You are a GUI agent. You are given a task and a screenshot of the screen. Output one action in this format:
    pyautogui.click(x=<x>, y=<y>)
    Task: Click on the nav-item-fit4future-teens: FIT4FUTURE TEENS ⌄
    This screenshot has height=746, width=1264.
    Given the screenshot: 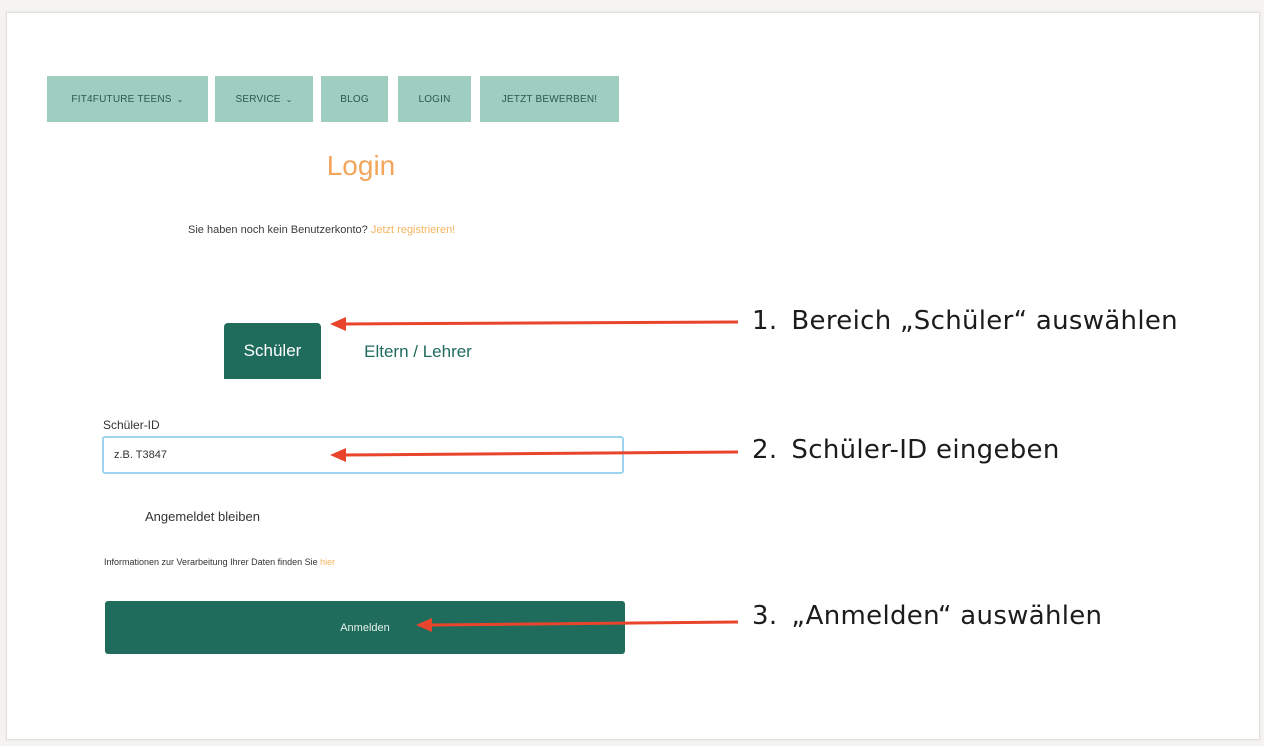 What is the action you would take?
    pyautogui.click(x=127, y=99)
    